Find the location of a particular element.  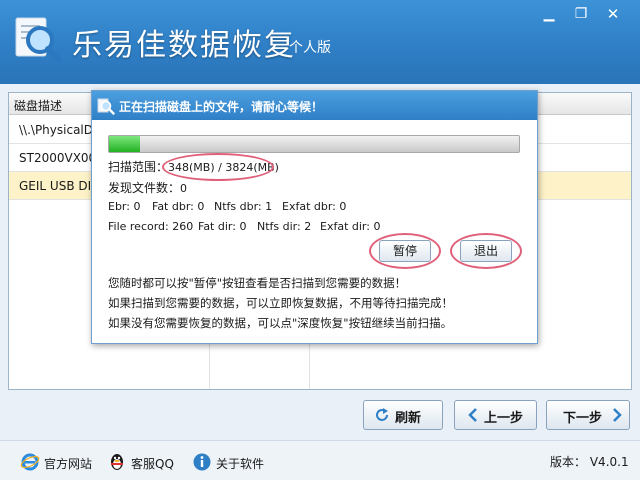

tip-line: 如果没有您需要恢复的数据，可以点"深度恢复"按钮继续当前扫描。 is located at coordinates (280, 323).